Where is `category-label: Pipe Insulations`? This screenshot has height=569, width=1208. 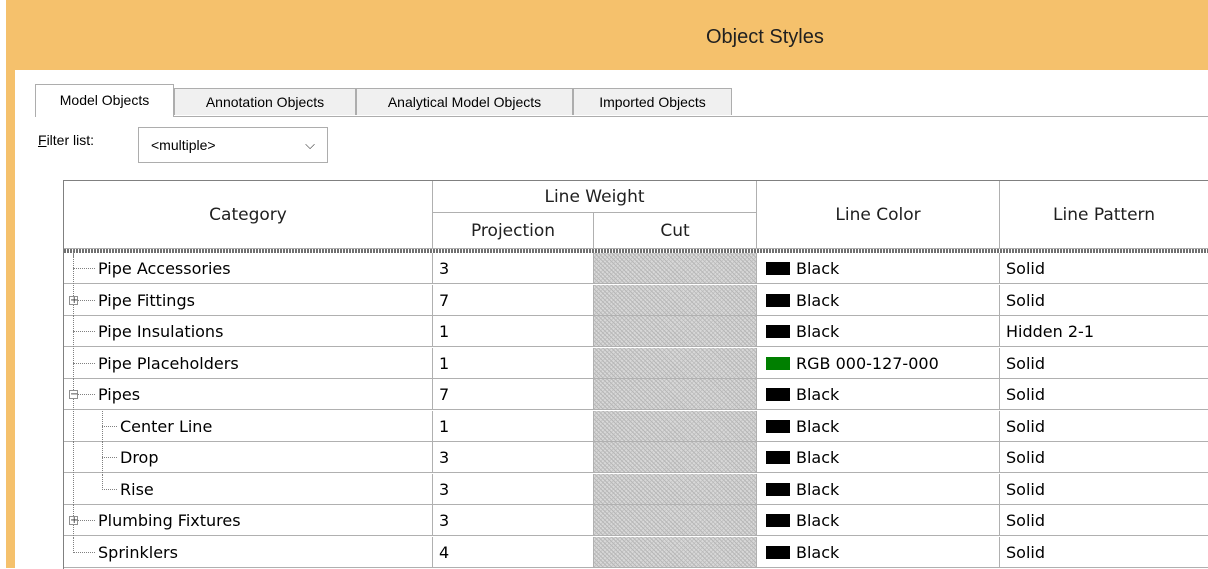
category-label: Pipe Insulations is located at coordinates (161, 331).